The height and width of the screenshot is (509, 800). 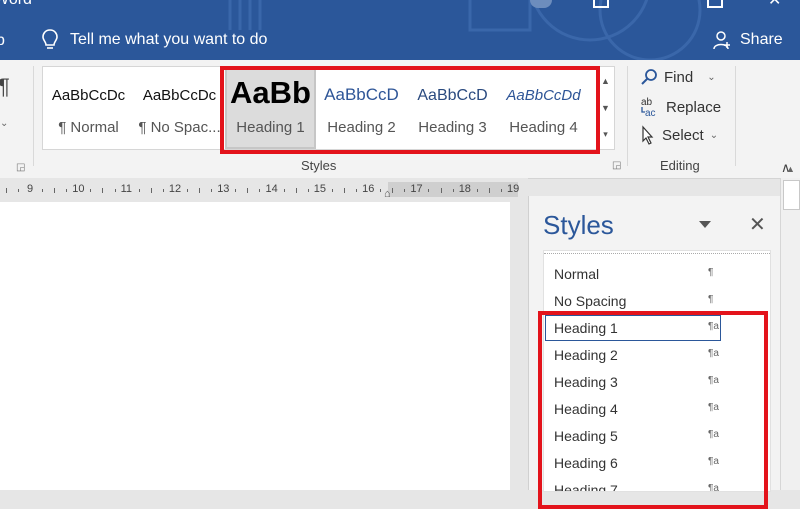 I want to click on select-button: Select ⌄, so click(x=679, y=135).